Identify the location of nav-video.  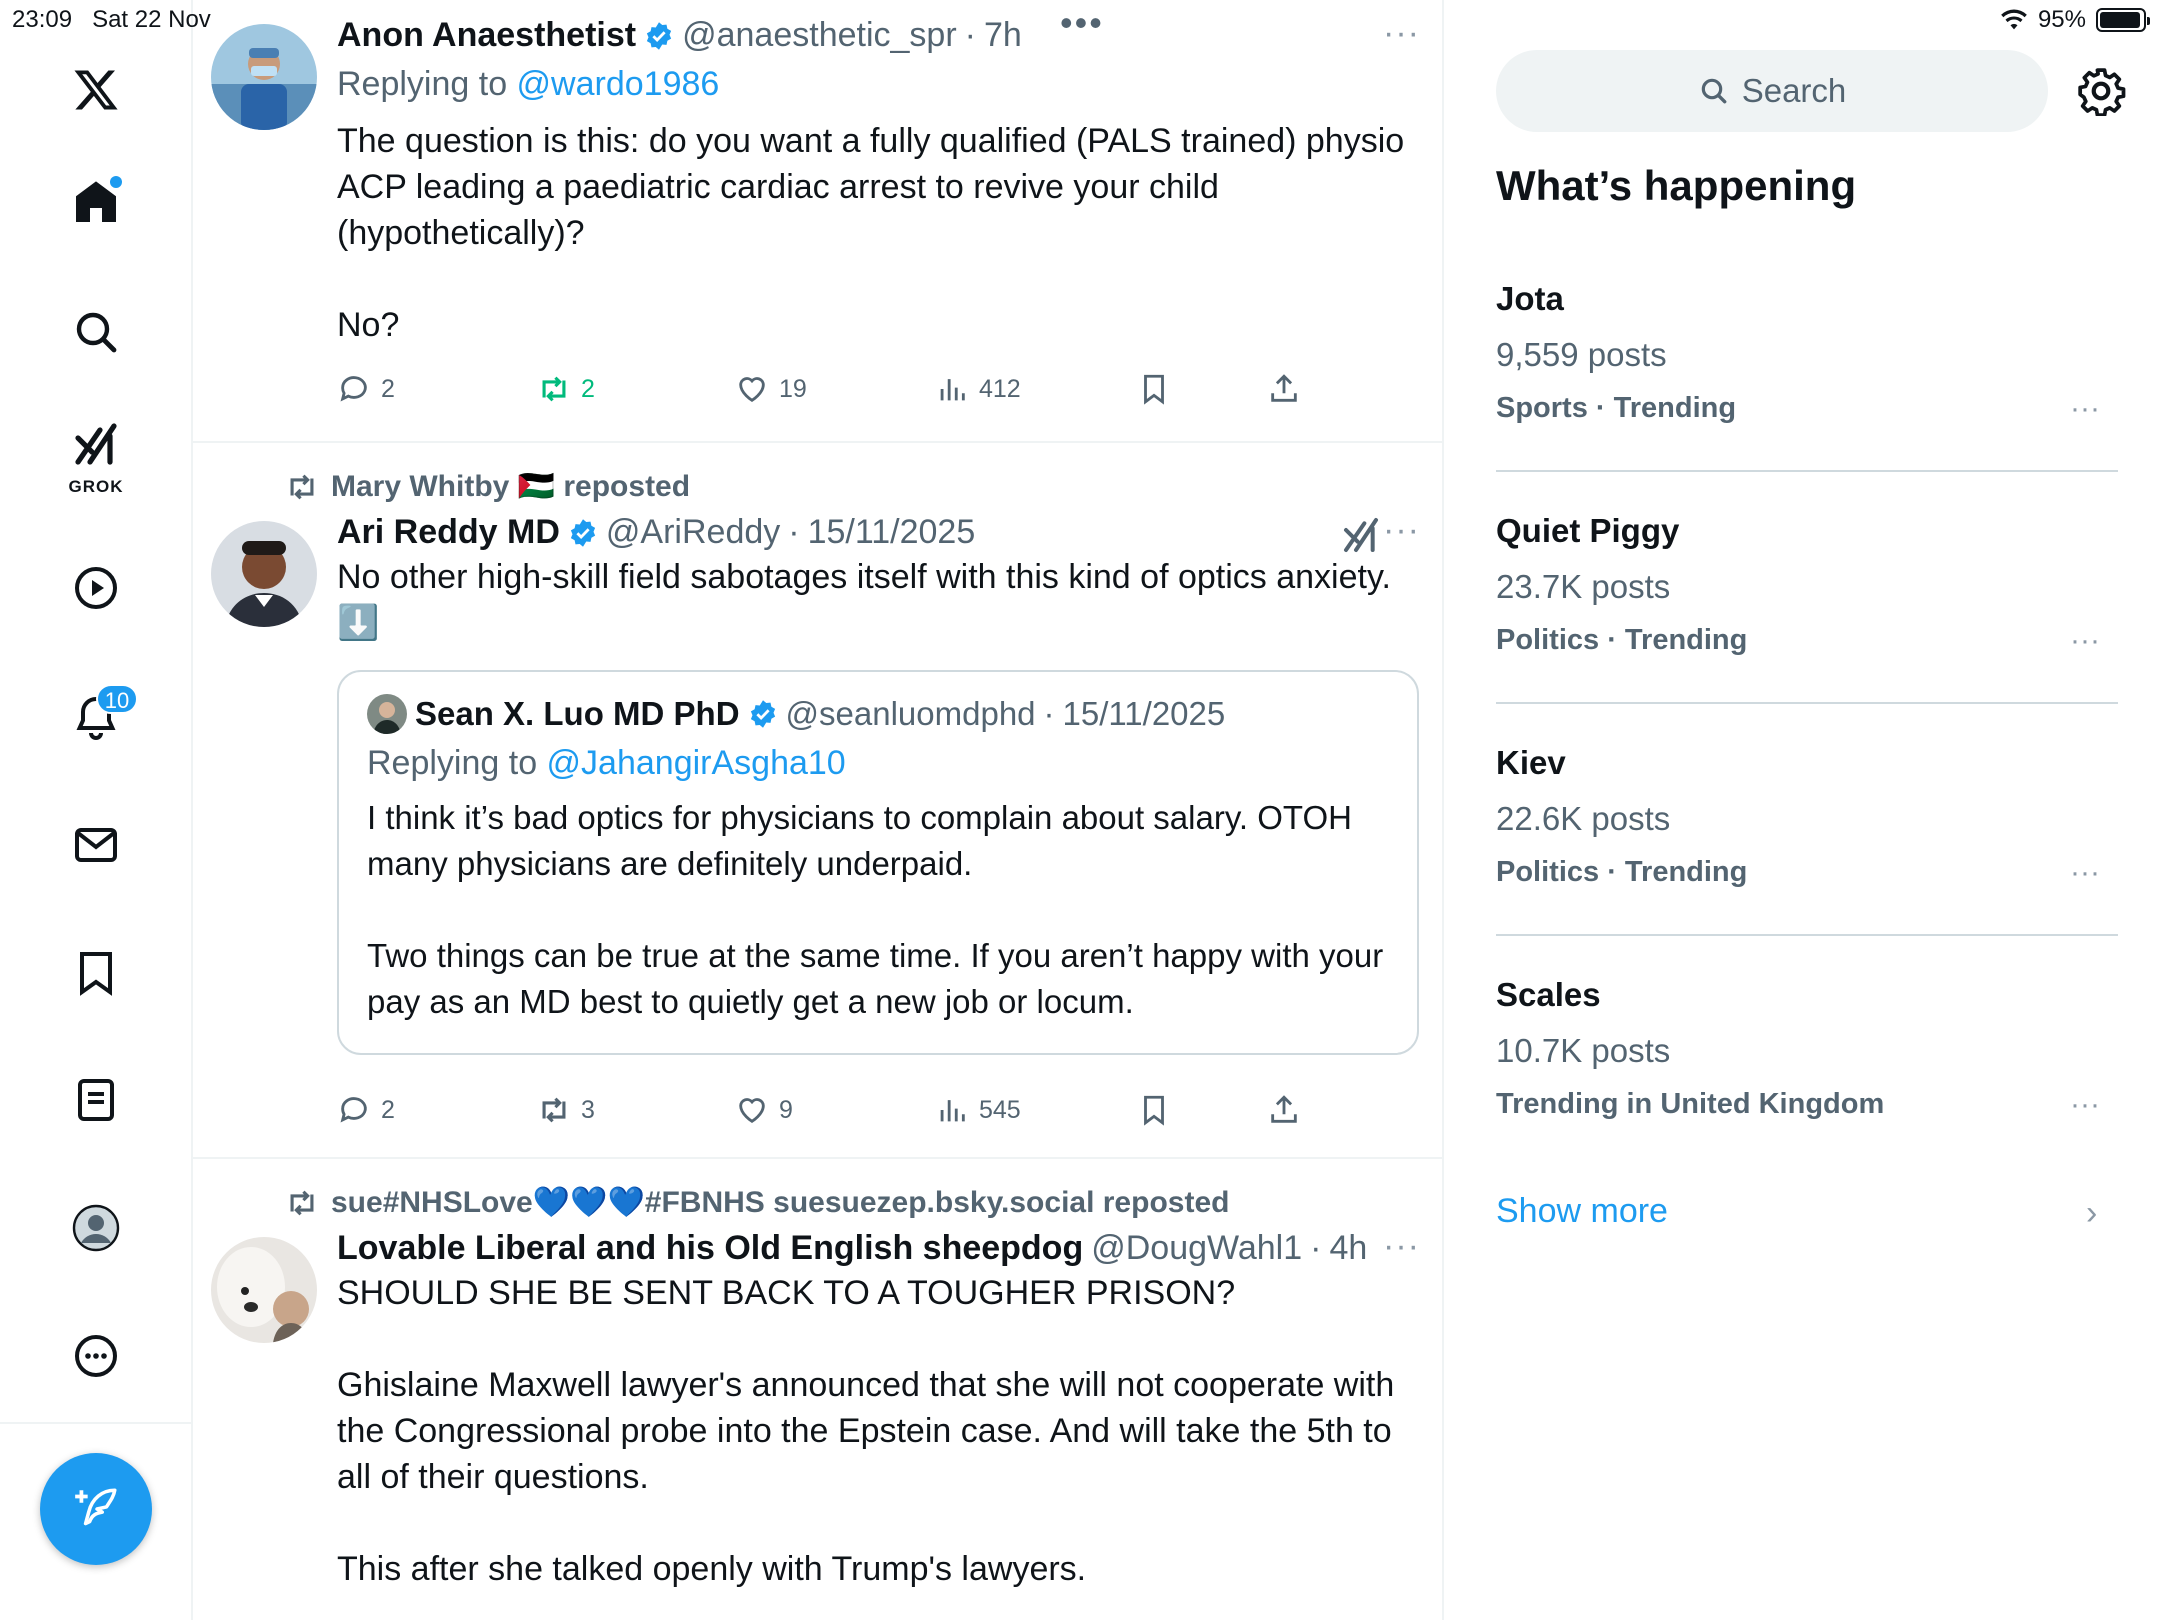
(96, 588).